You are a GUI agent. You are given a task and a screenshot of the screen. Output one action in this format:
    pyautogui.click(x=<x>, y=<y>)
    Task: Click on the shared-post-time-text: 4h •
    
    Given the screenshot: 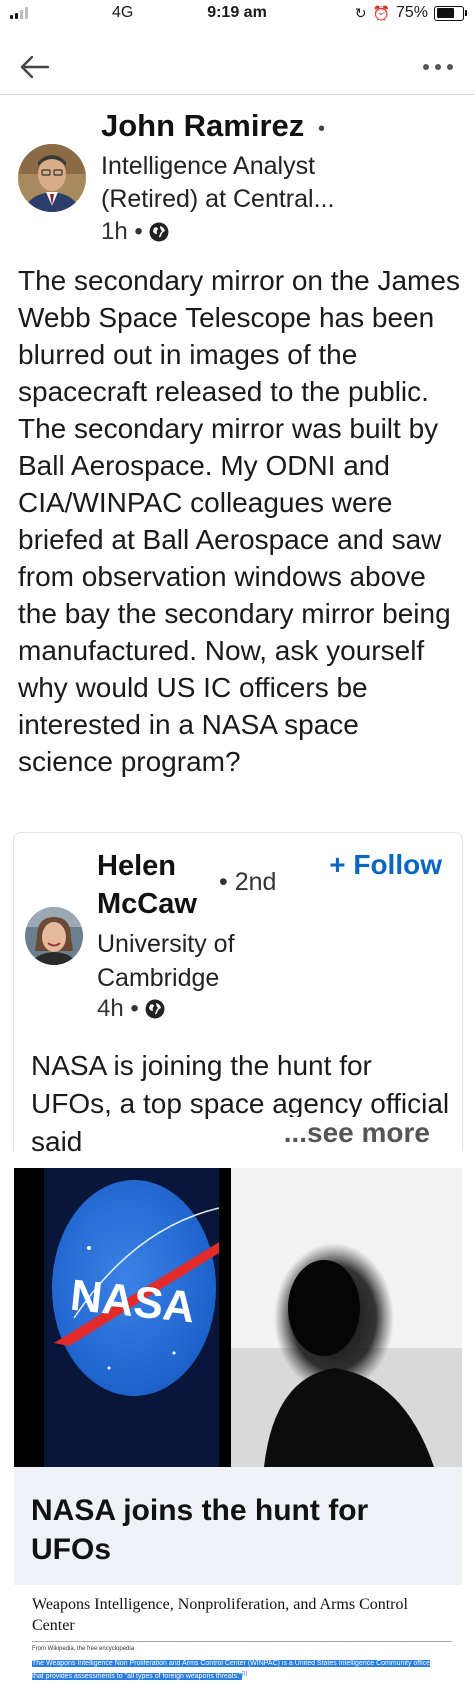 What is the action you would take?
    pyautogui.click(x=118, y=1008)
    